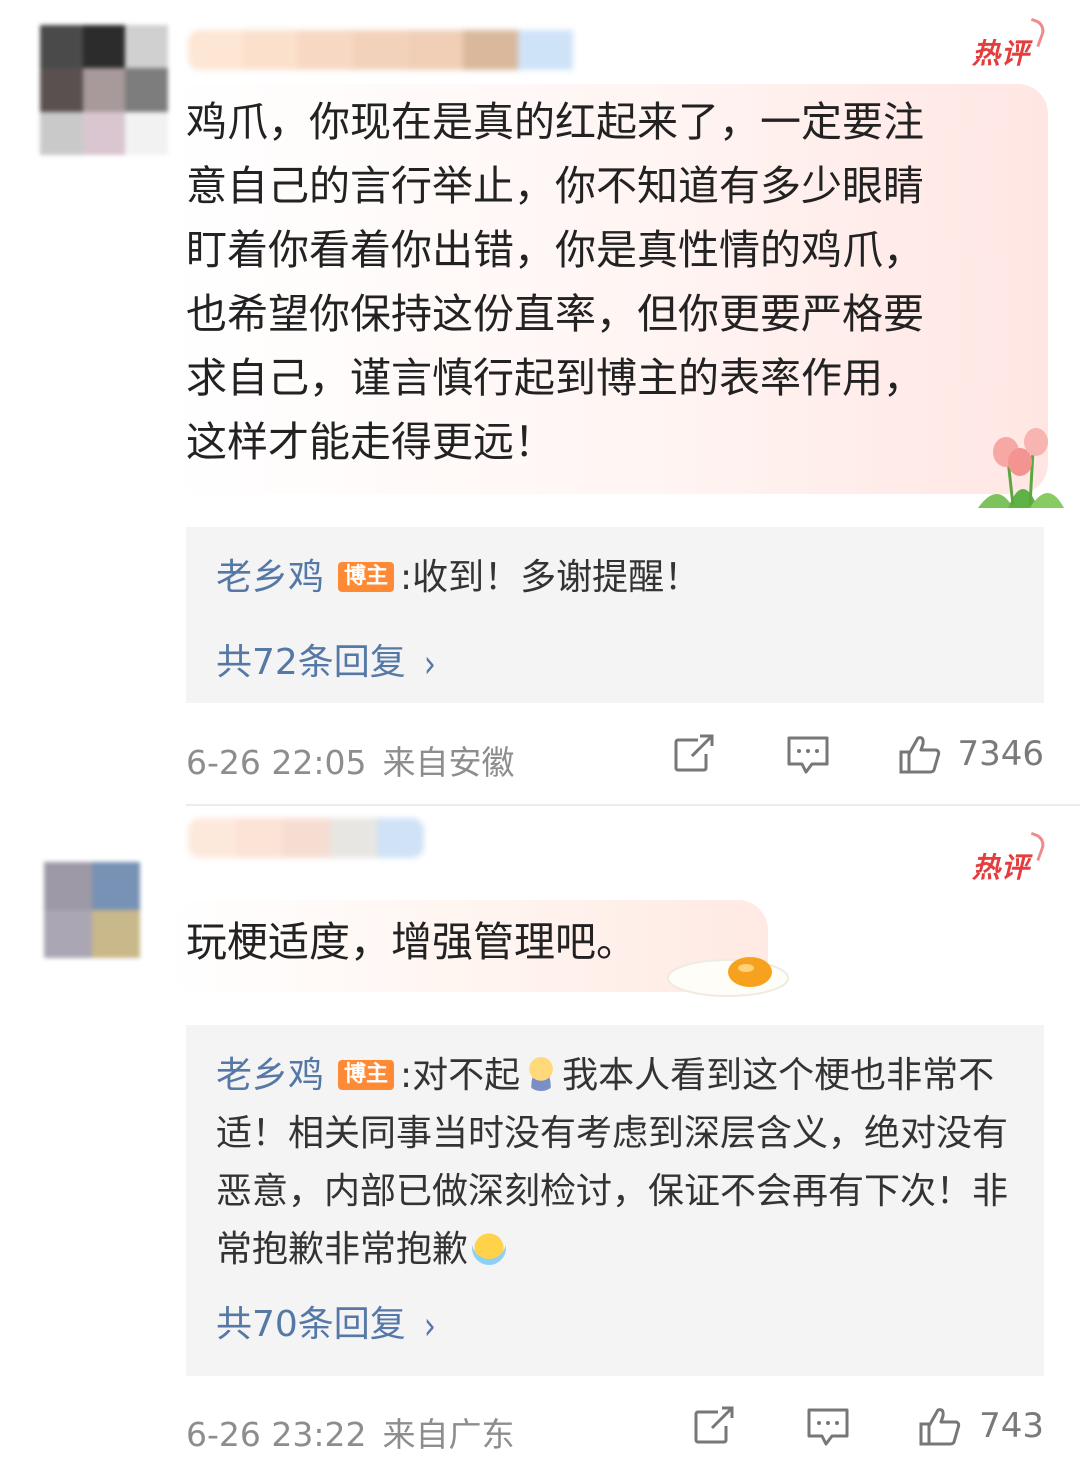 The height and width of the screenshot is (1469, 1080). I want to click on comment-time: 6-26 23:22, so click(276, 1434).